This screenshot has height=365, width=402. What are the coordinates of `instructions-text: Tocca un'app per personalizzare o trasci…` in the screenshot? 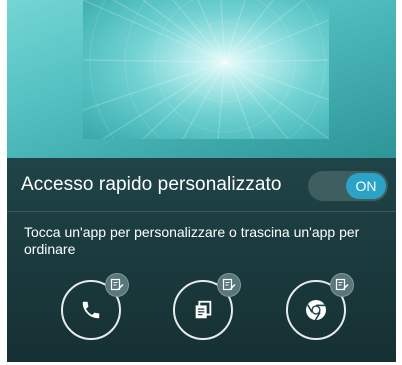 It's located at (192, 240).